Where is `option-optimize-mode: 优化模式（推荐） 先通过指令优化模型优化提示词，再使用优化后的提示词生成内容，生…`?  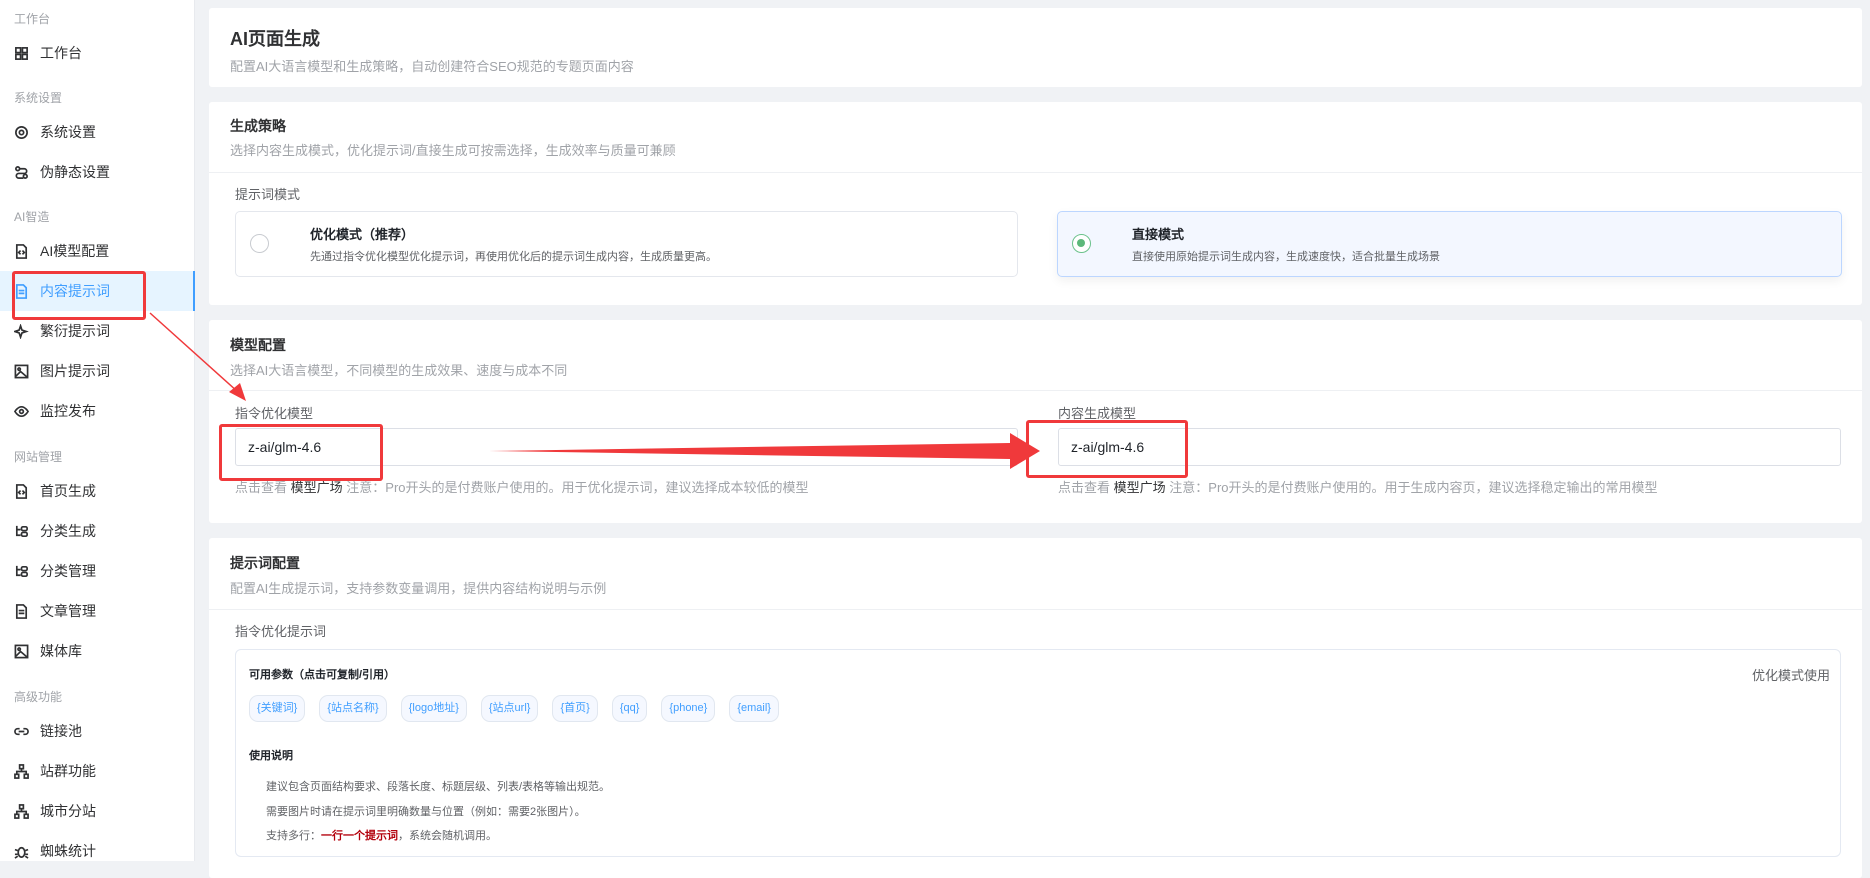 option-optimize-mode: 优化模式（推荐） 先通过指令优化模型优化提示词，再使用优化后的提示词生成内容，生… is located at coordinates (626, 244).